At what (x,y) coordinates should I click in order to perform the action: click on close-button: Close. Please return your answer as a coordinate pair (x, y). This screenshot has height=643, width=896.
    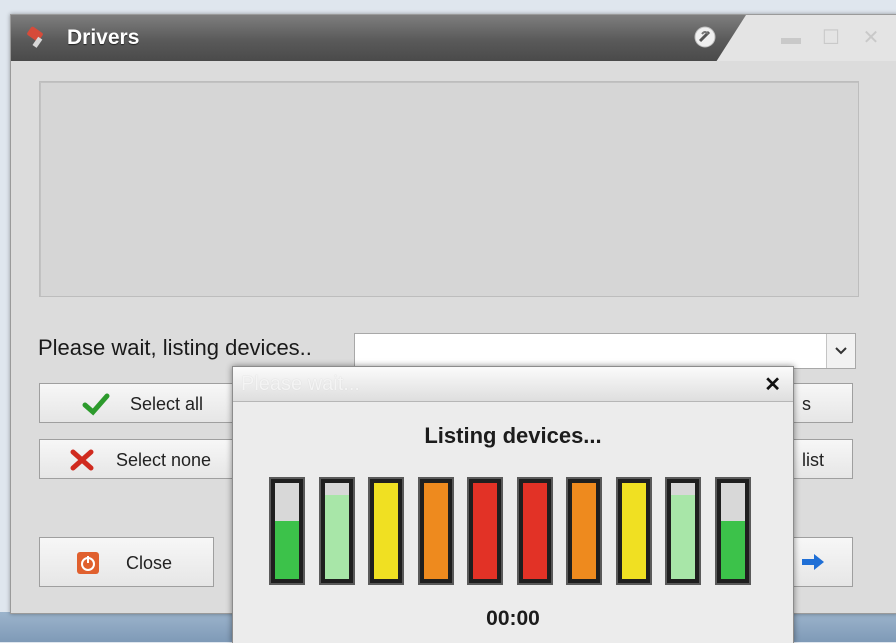
    Looking at the image, I should click on (126, 562).